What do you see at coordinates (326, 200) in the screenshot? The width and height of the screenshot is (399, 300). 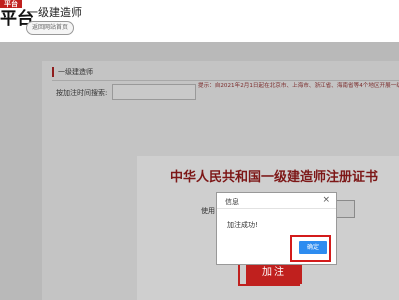 I see `close-icon: ×` at bounding box center [326, 200].